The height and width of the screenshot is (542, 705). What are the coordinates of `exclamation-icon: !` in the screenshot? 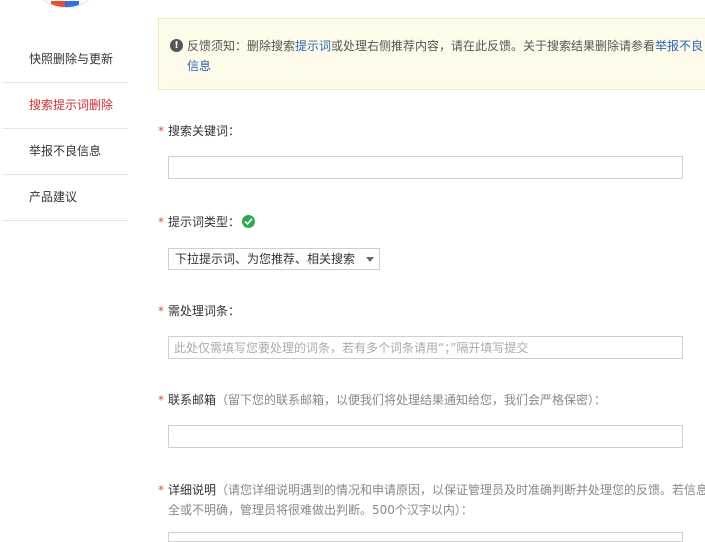 It's located at (176, 45).